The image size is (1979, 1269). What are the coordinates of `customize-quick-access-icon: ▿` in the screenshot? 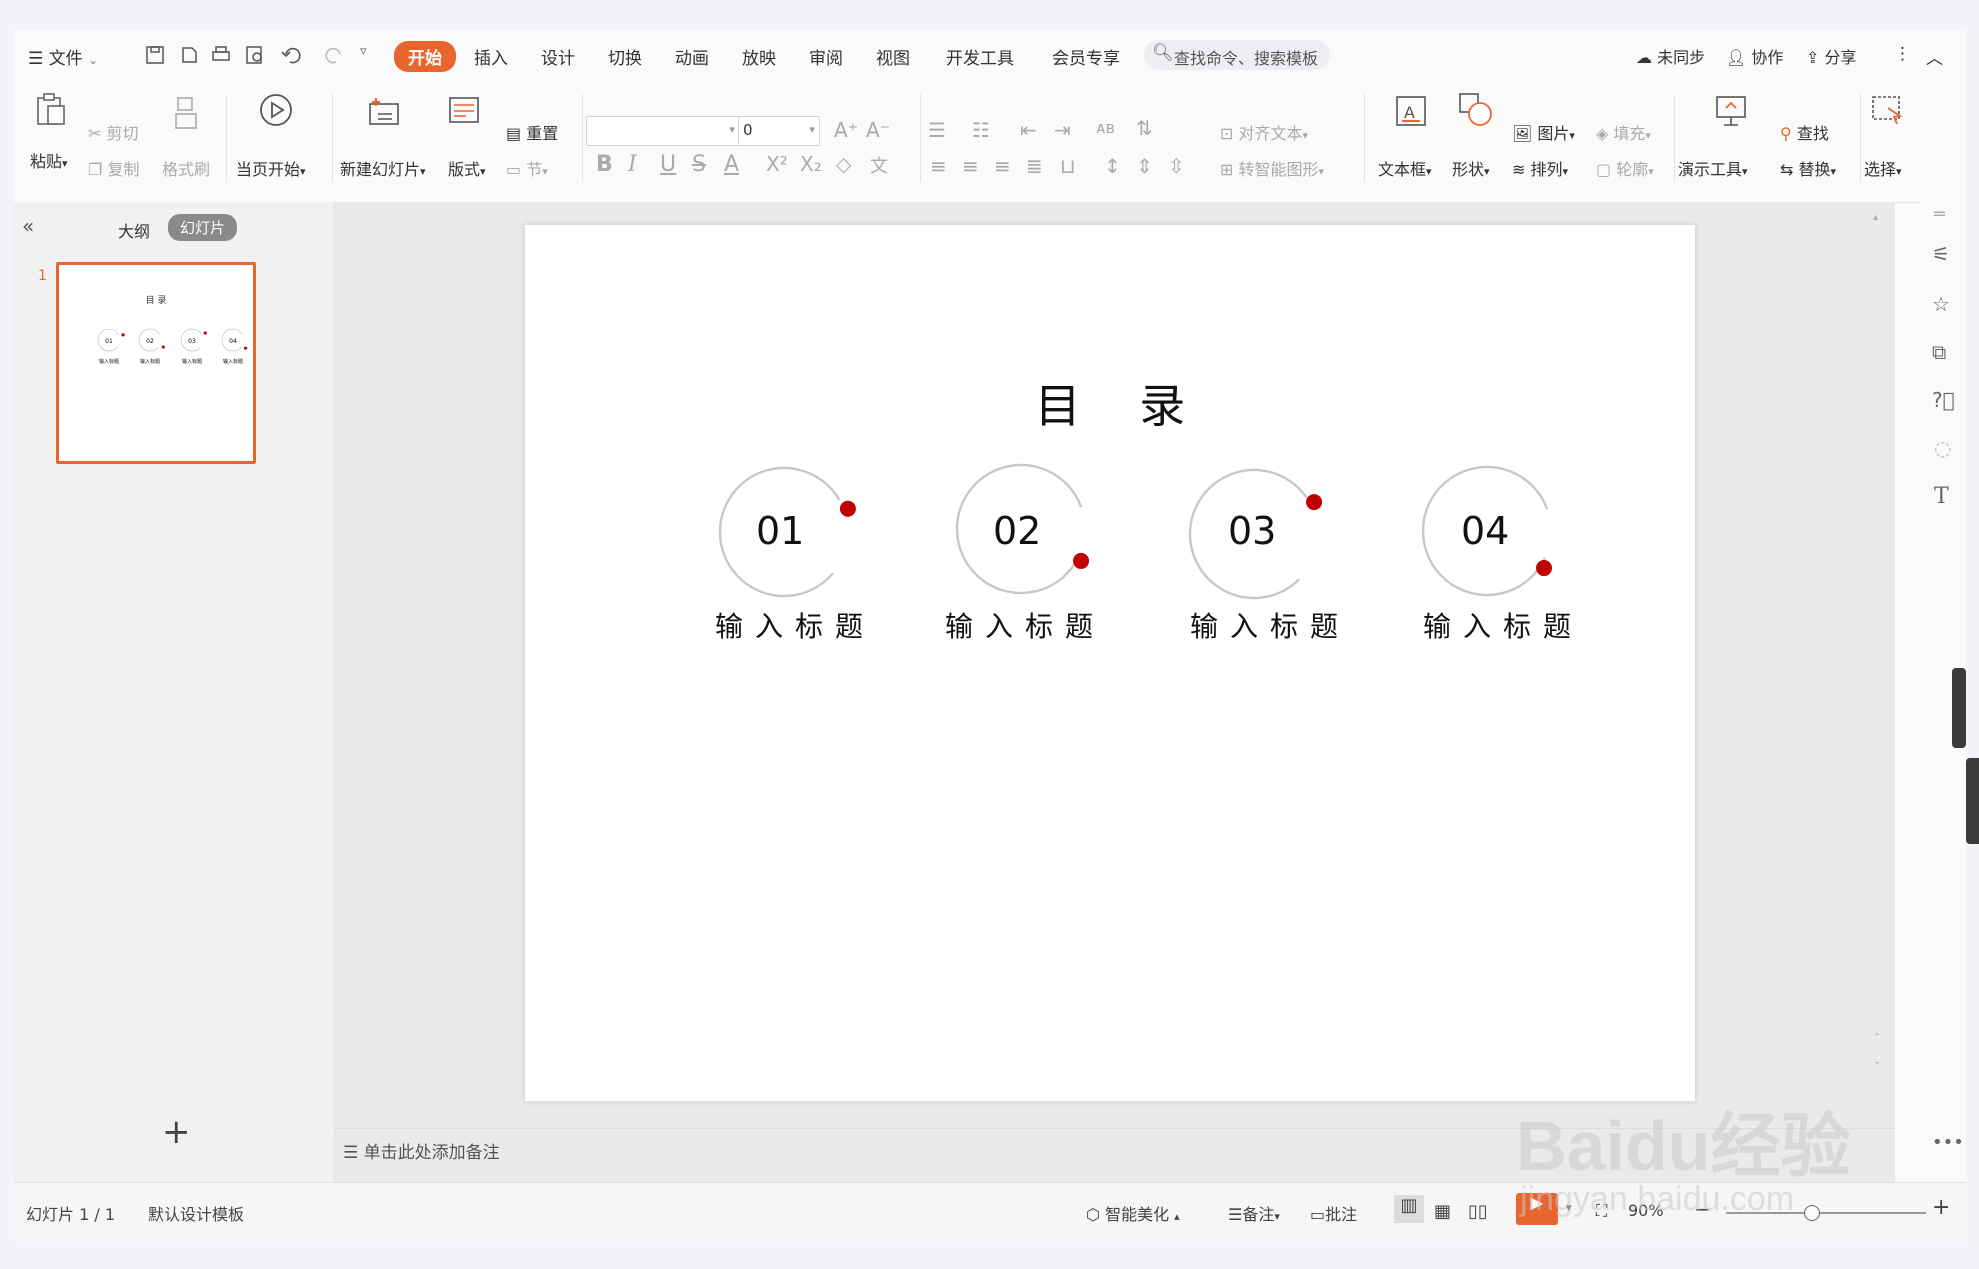 It's located at (363, 51).